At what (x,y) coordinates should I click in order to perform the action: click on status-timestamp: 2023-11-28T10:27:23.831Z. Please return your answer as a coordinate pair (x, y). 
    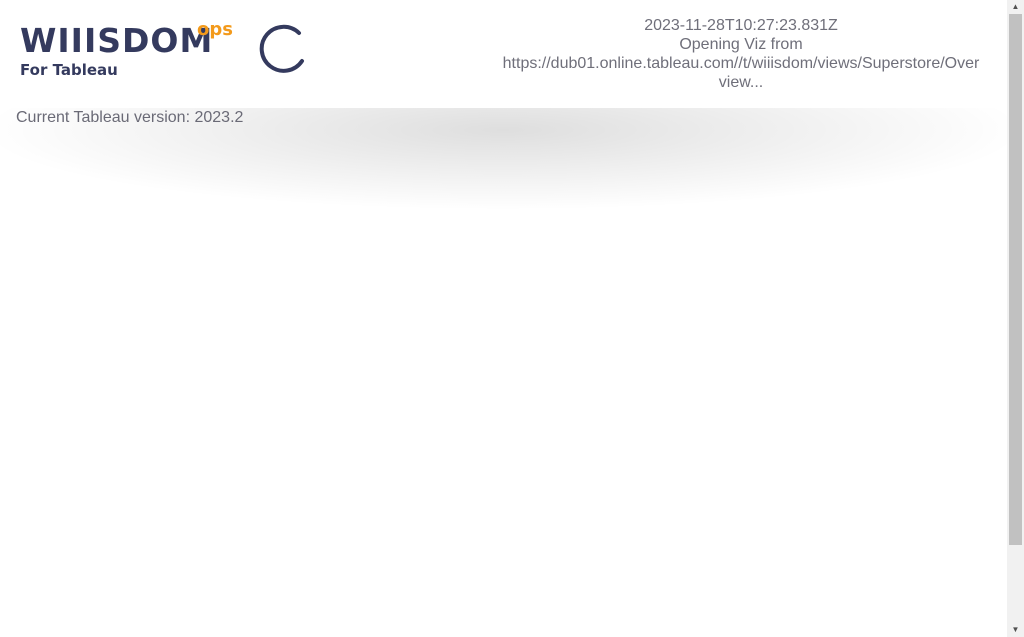
    Looking at the image, I should click on (741, 25).